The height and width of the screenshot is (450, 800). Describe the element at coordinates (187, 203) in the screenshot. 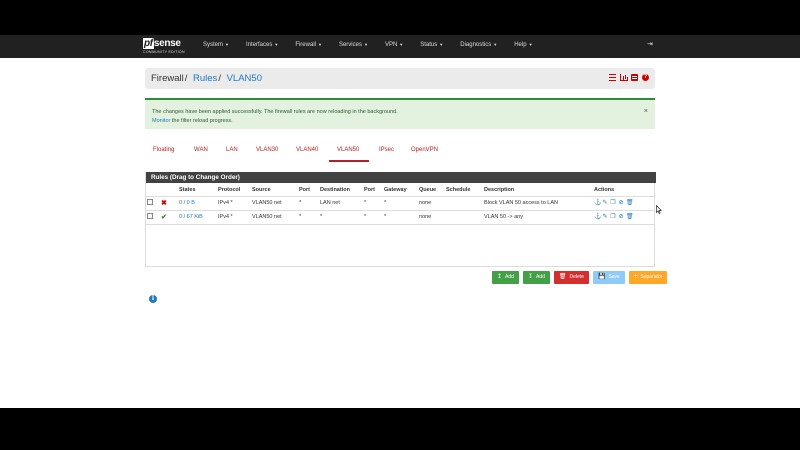

I see `states-link: 0 / 0 B` at that location.